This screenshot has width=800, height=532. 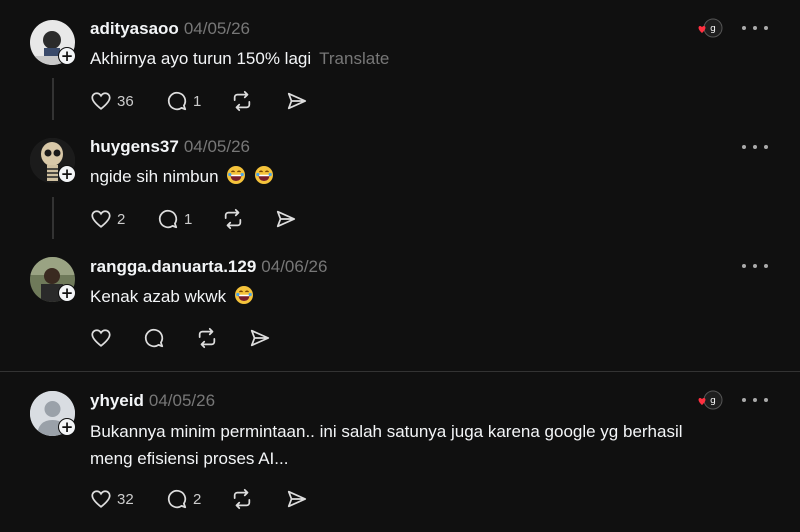 I want to click on like-count: 2, so click(x=121, y=219).